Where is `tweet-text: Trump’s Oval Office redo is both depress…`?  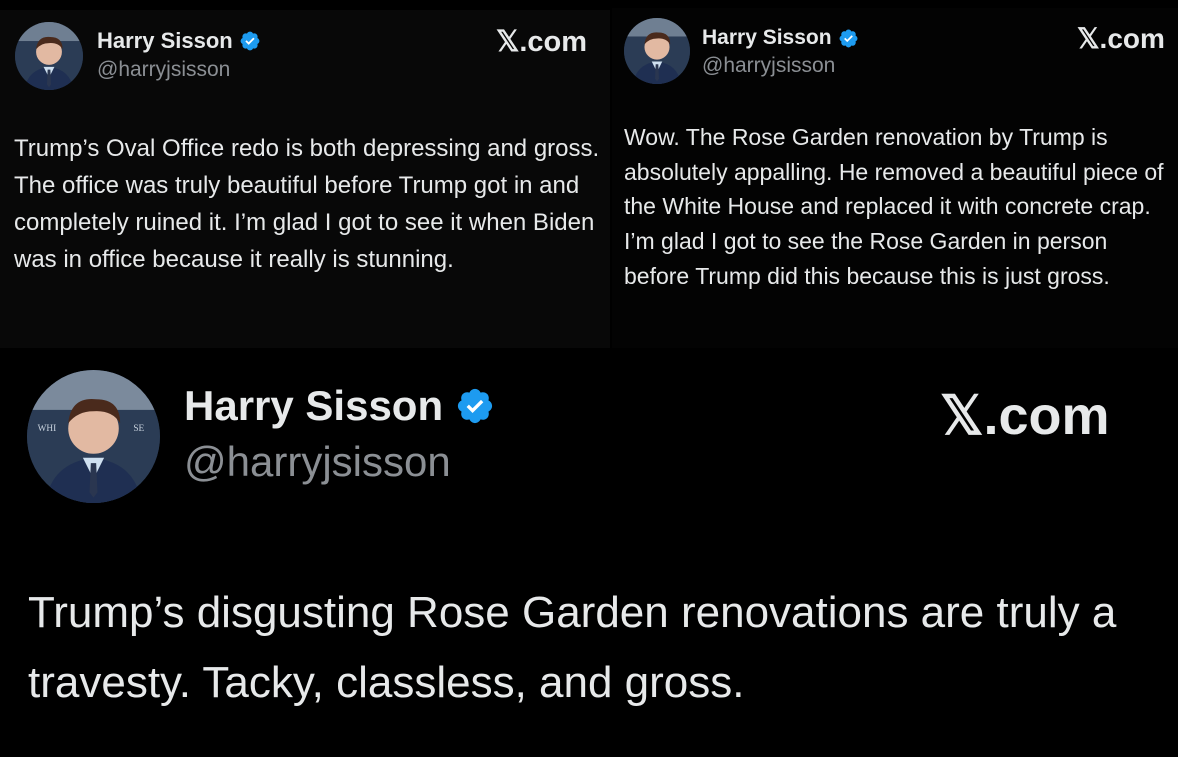
tweet-text: Trump’s Oval Office redo is both depress… is located at coordinates (307, 204).